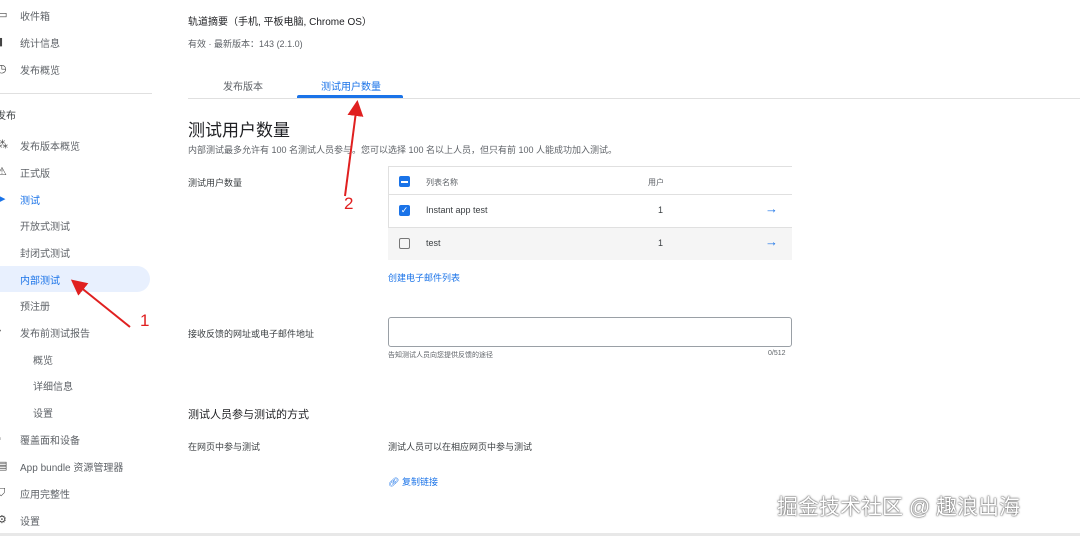 The image size is (1080, 536). Describe the element at coordinates (217, 214) in the screenshot. I see `annotation-arrows` at that location.